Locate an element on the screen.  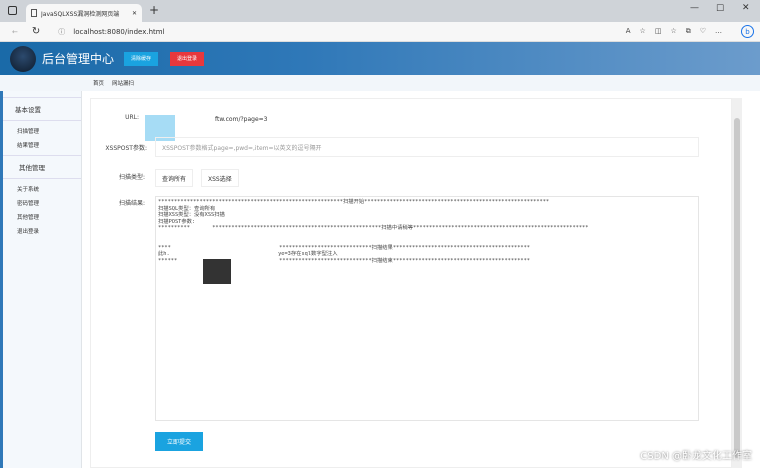
url-label: URL: is located at coordinates (132, 117).